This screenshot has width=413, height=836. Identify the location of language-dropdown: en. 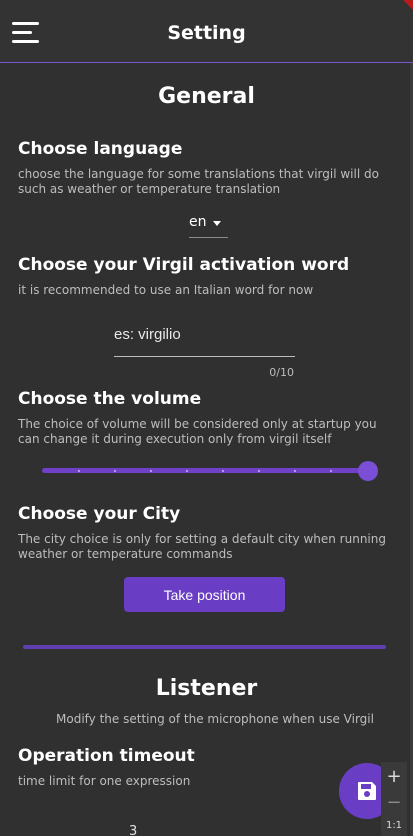
(208, 225).